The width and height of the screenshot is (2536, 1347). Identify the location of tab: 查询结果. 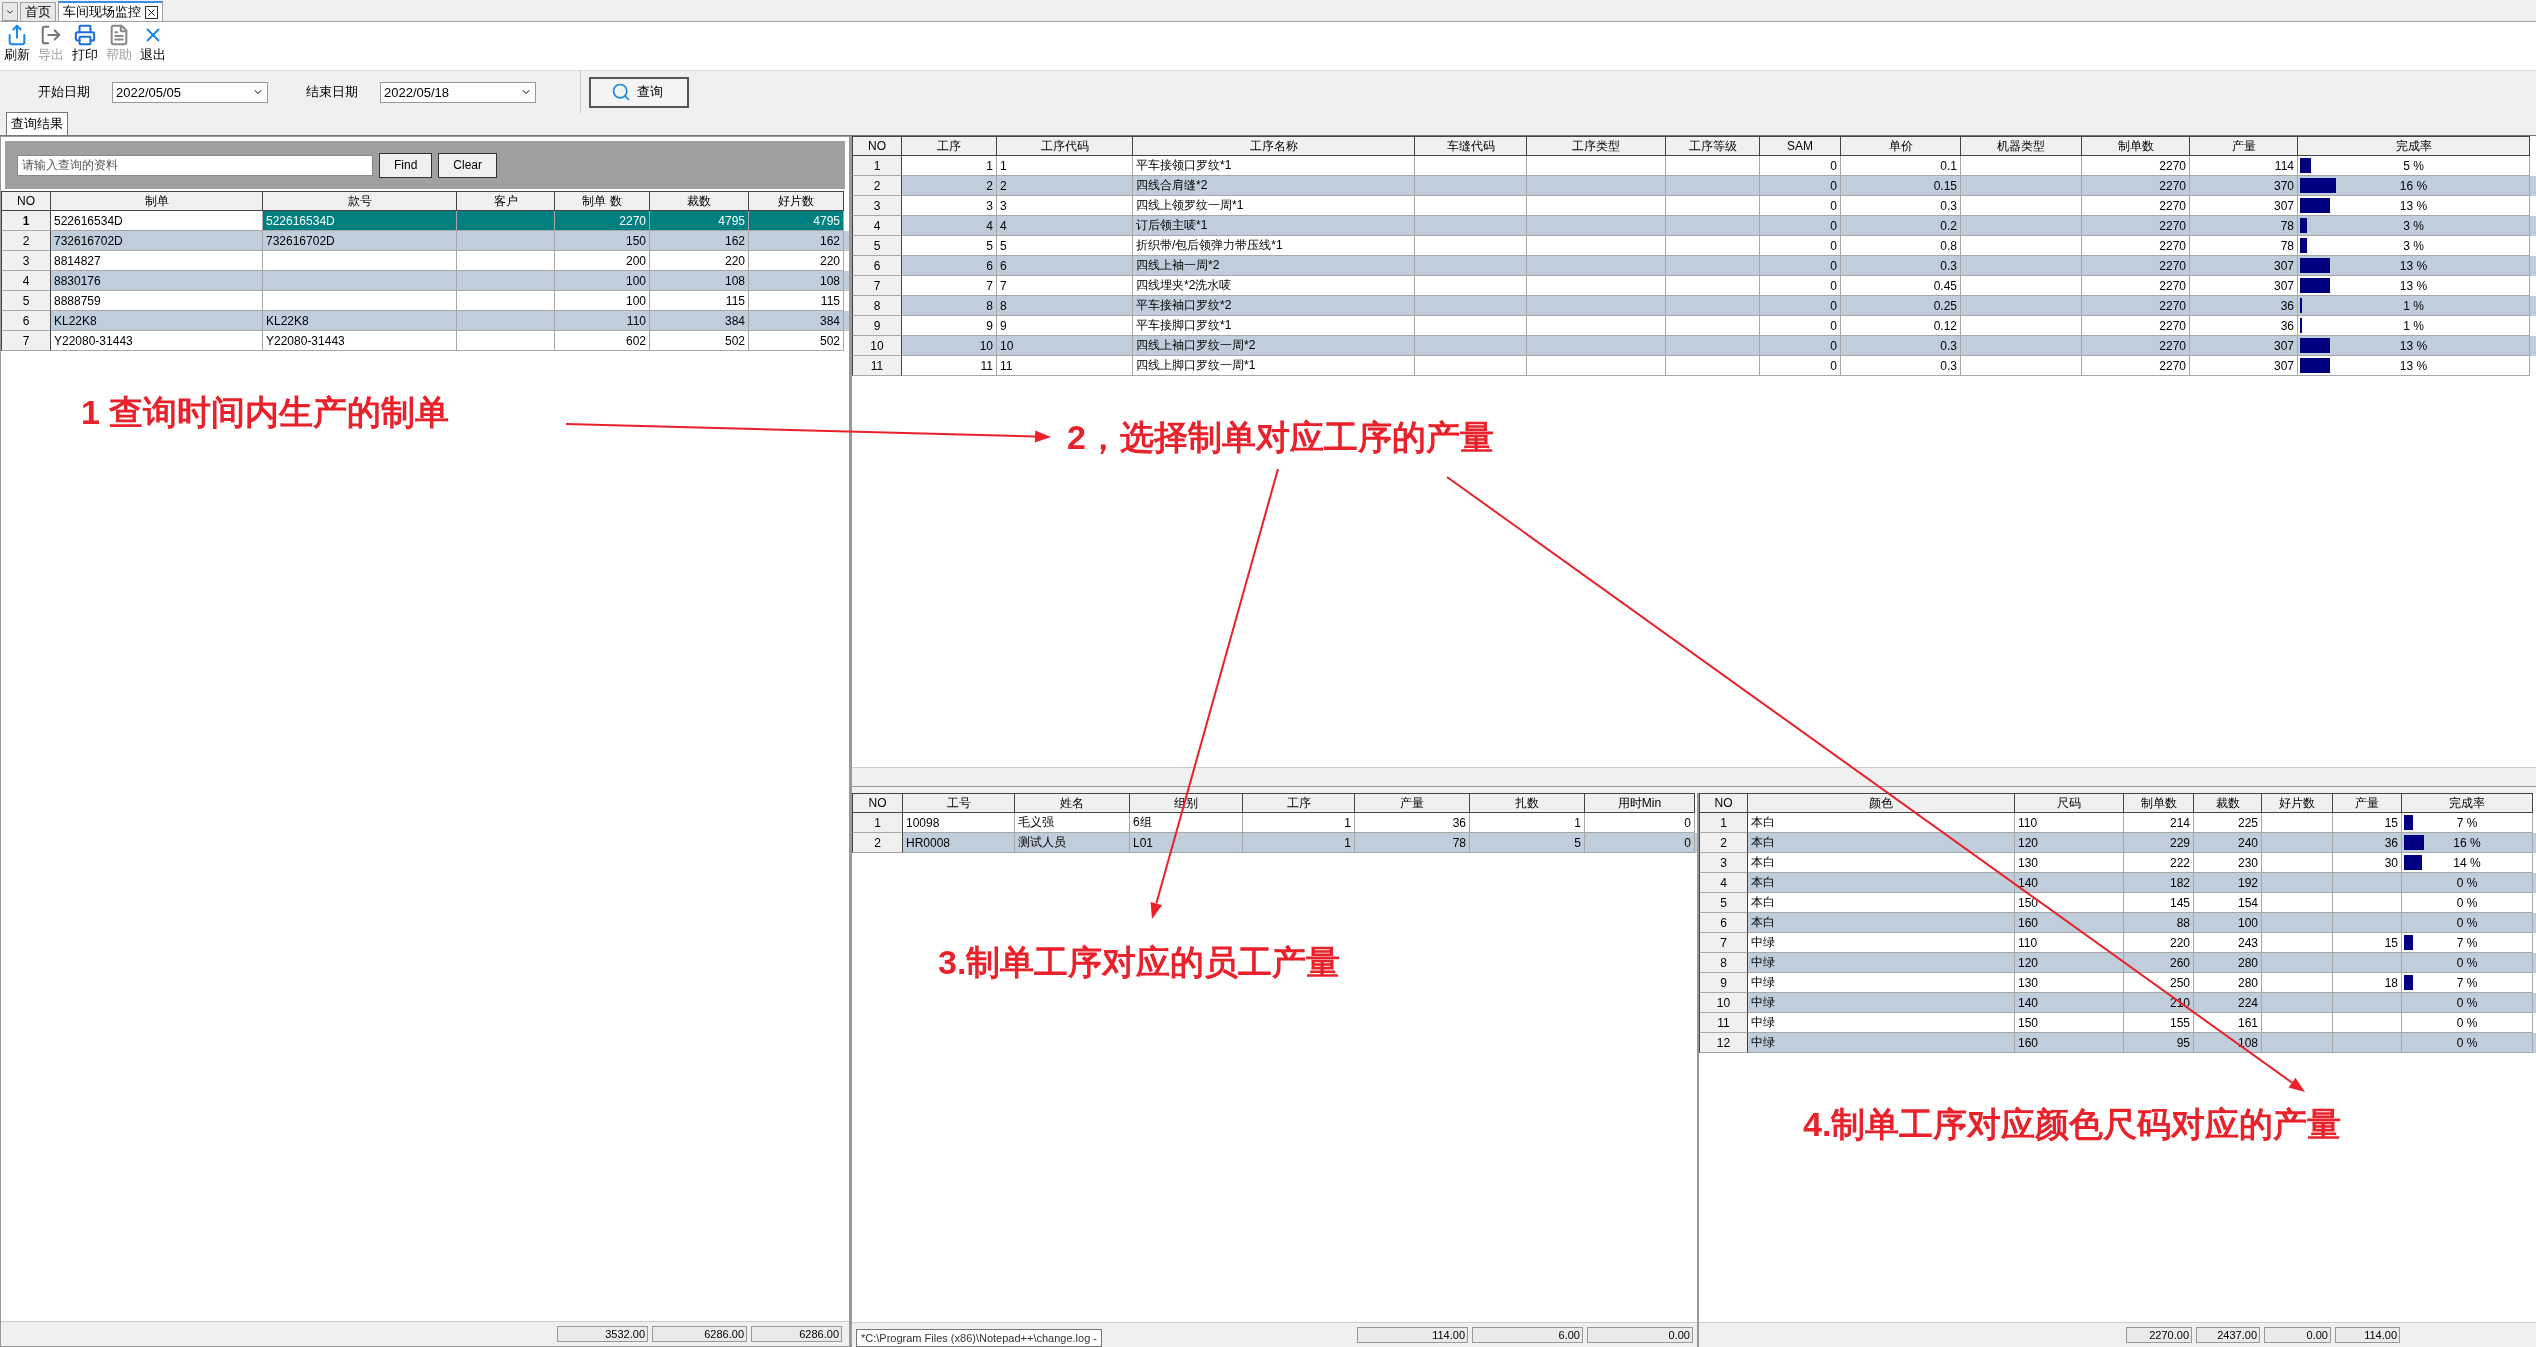
(37, 123).